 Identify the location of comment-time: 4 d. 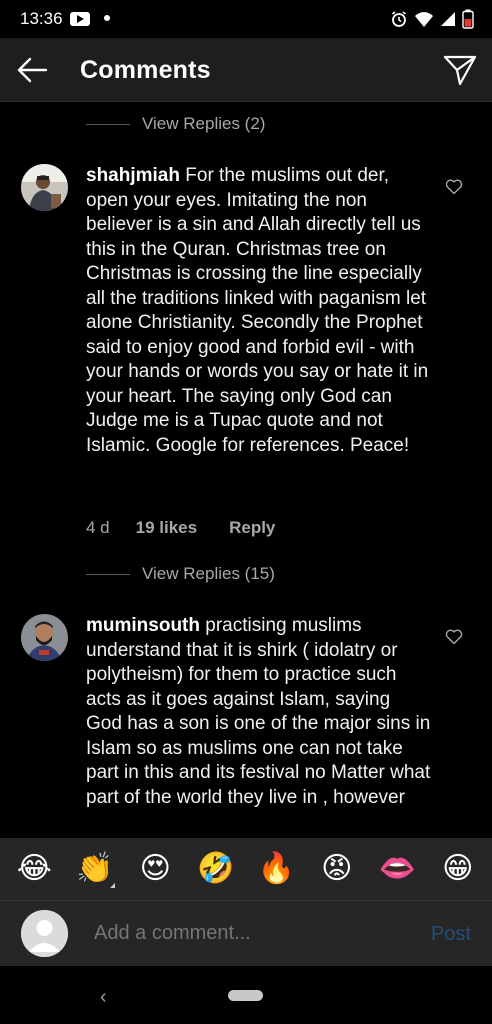
(98, 527).